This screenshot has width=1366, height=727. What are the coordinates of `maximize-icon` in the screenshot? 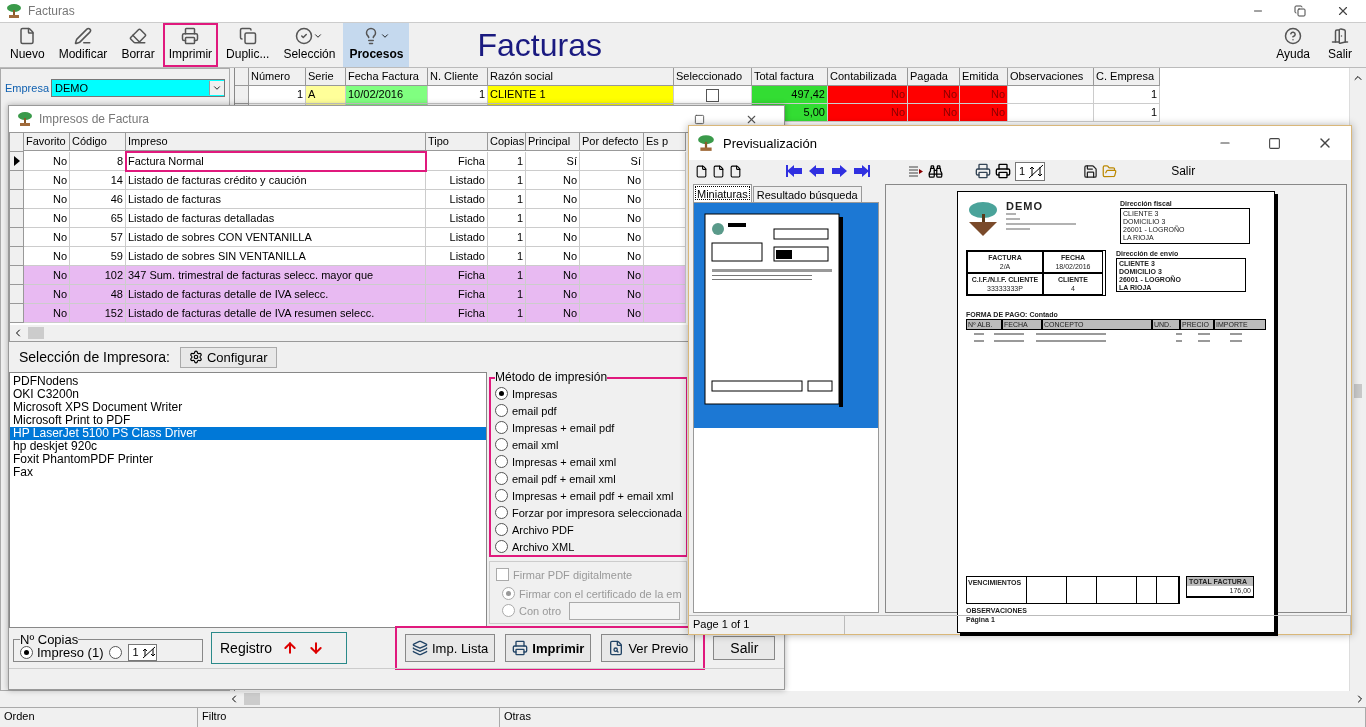 It's located at (1274, 143).